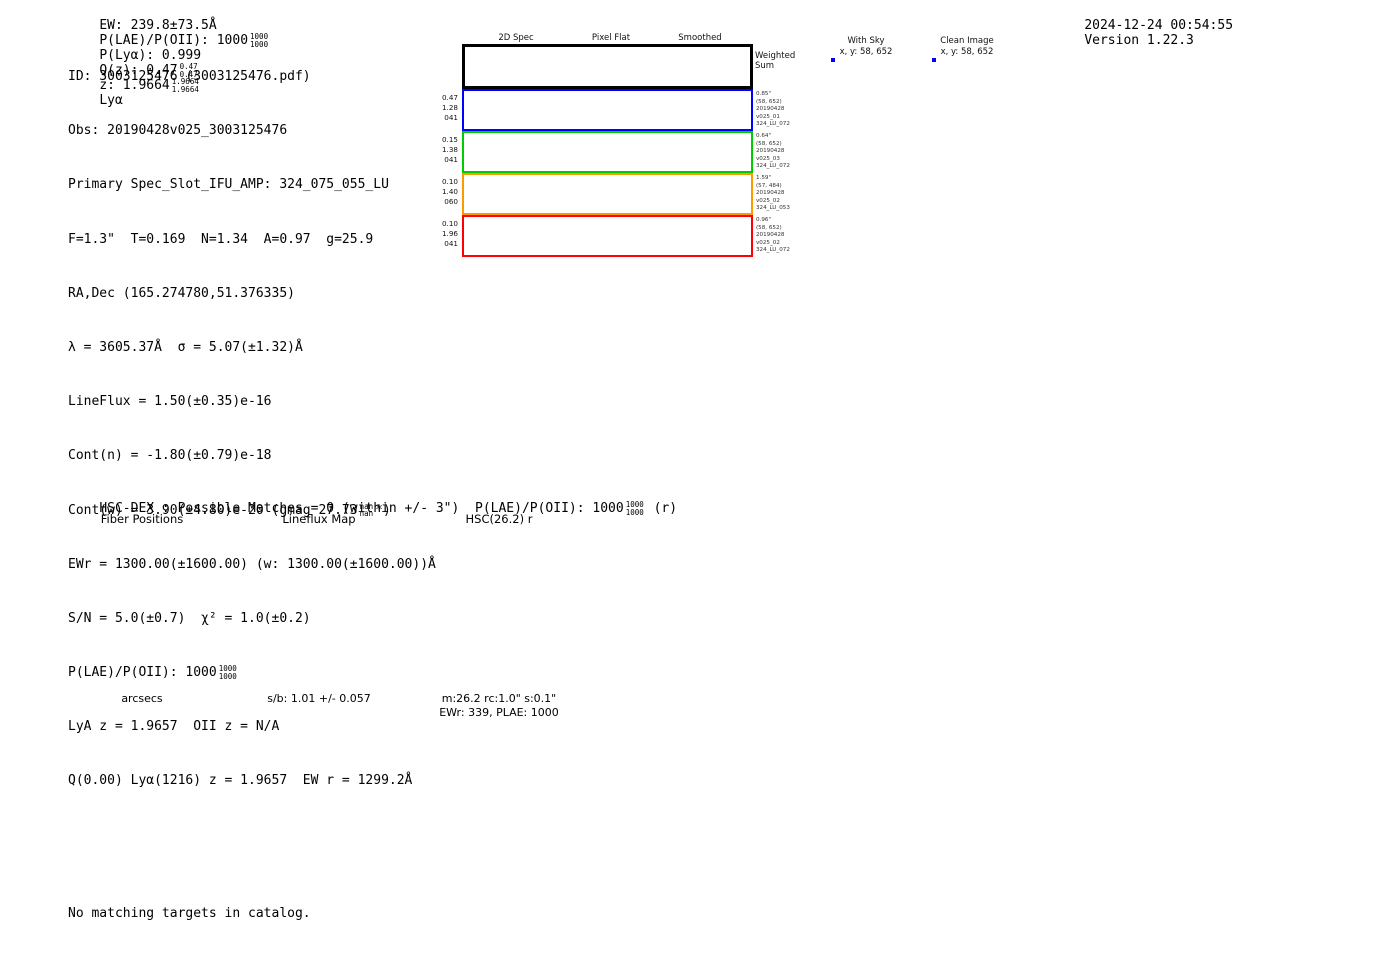 The image size is (1400, 953). What do you see at coordinates (319, 698) in the screenshot?
I see `lineflux-caption: s/b: 1.01 +/- 0.057` at bounding box center [319, 698].